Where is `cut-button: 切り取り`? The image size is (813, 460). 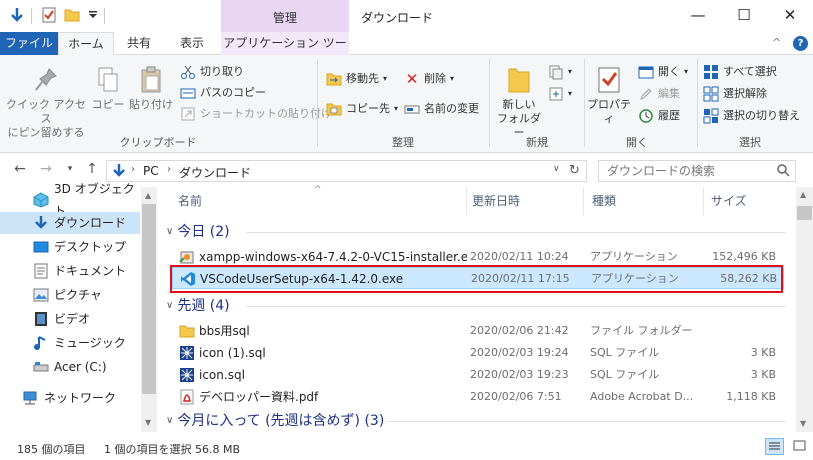
cut-button: 切り取り is located at coordinates (212, 72).